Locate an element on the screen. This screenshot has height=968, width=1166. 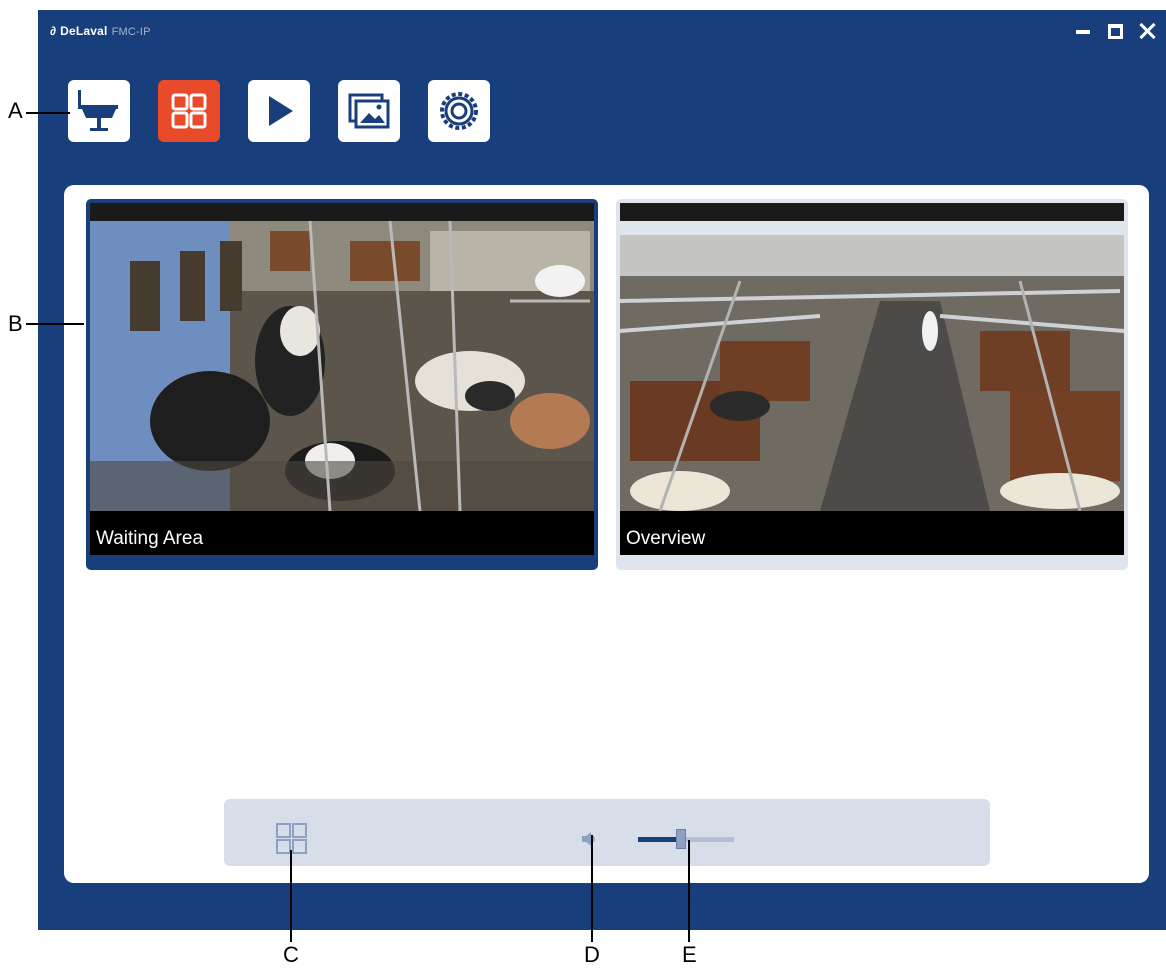
grid-view-icon is located at coordinates (189, 111).